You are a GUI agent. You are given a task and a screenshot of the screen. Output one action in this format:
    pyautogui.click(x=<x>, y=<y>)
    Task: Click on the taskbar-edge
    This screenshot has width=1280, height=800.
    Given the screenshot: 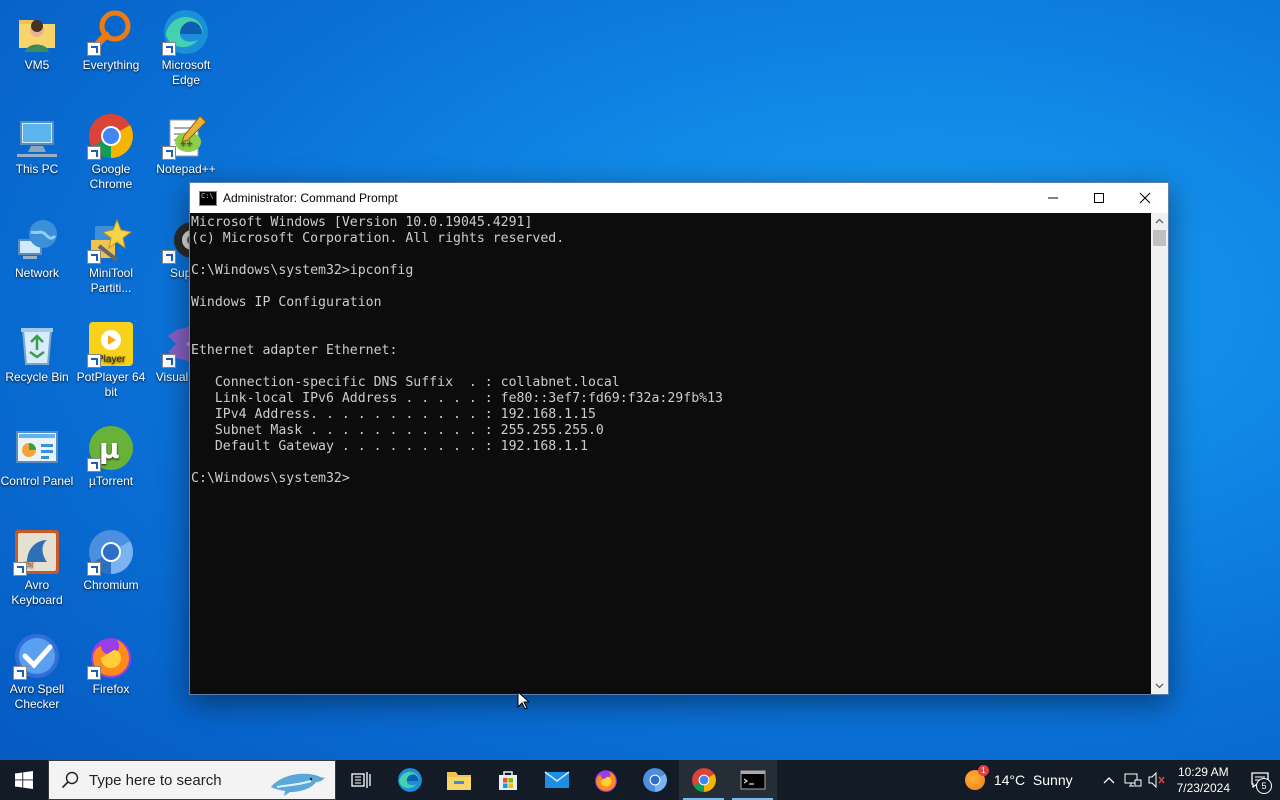 What is the action you would take?
    pyautogui.click(x=409, y=780)
    